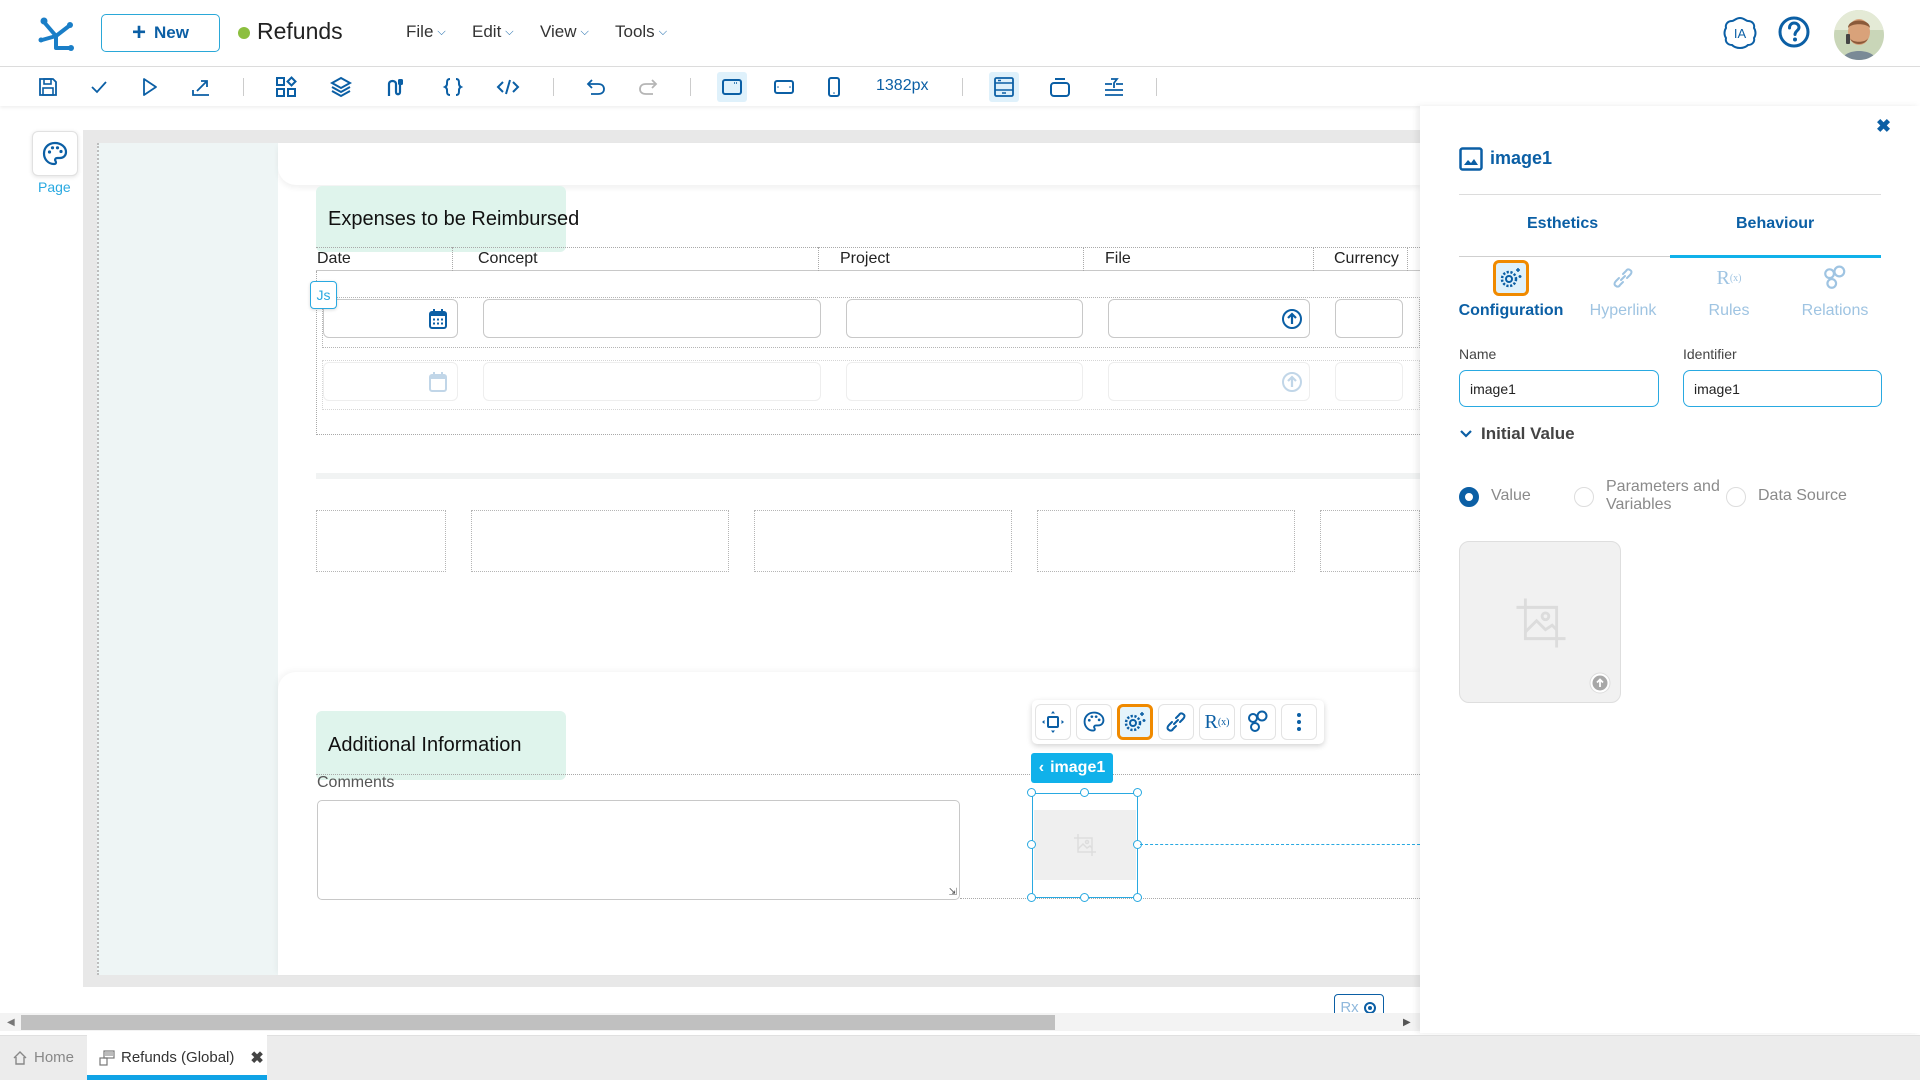  Describe the element at coordinates (493, 32) in the screenshot. I see `menu-edit: Edit ⌵` at that location.